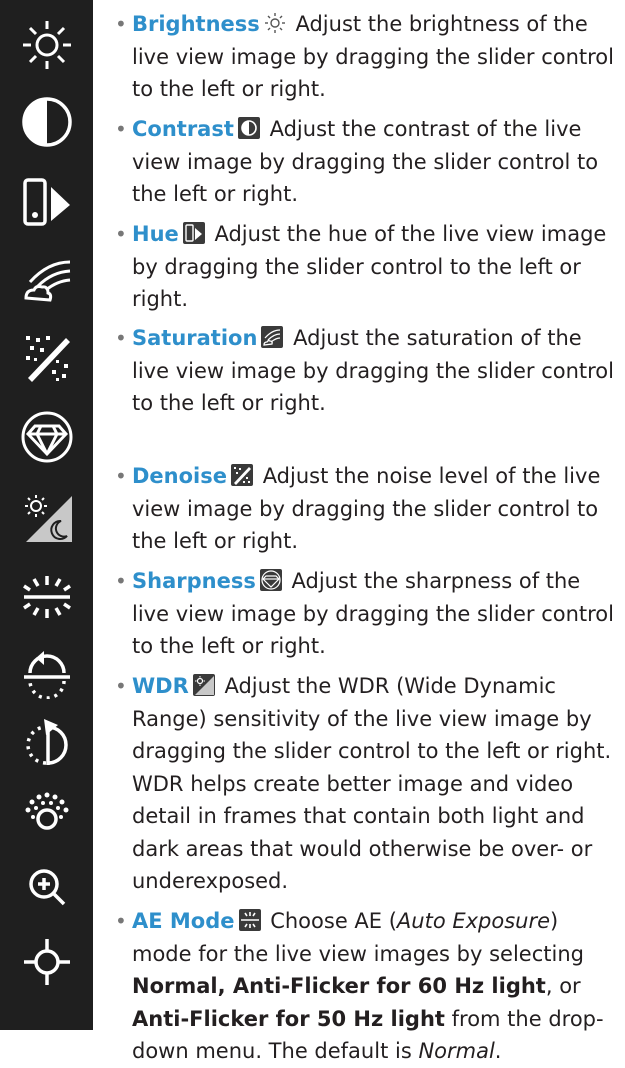  Describe the element at coordinates (47, 962) in the screenshot. I see `focus-icon` at that location.